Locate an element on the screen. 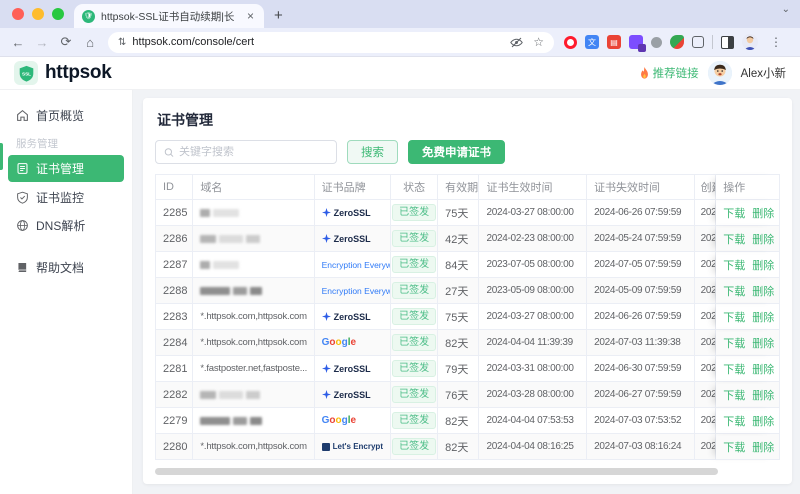  search-box is located at coordinates (246, 152).